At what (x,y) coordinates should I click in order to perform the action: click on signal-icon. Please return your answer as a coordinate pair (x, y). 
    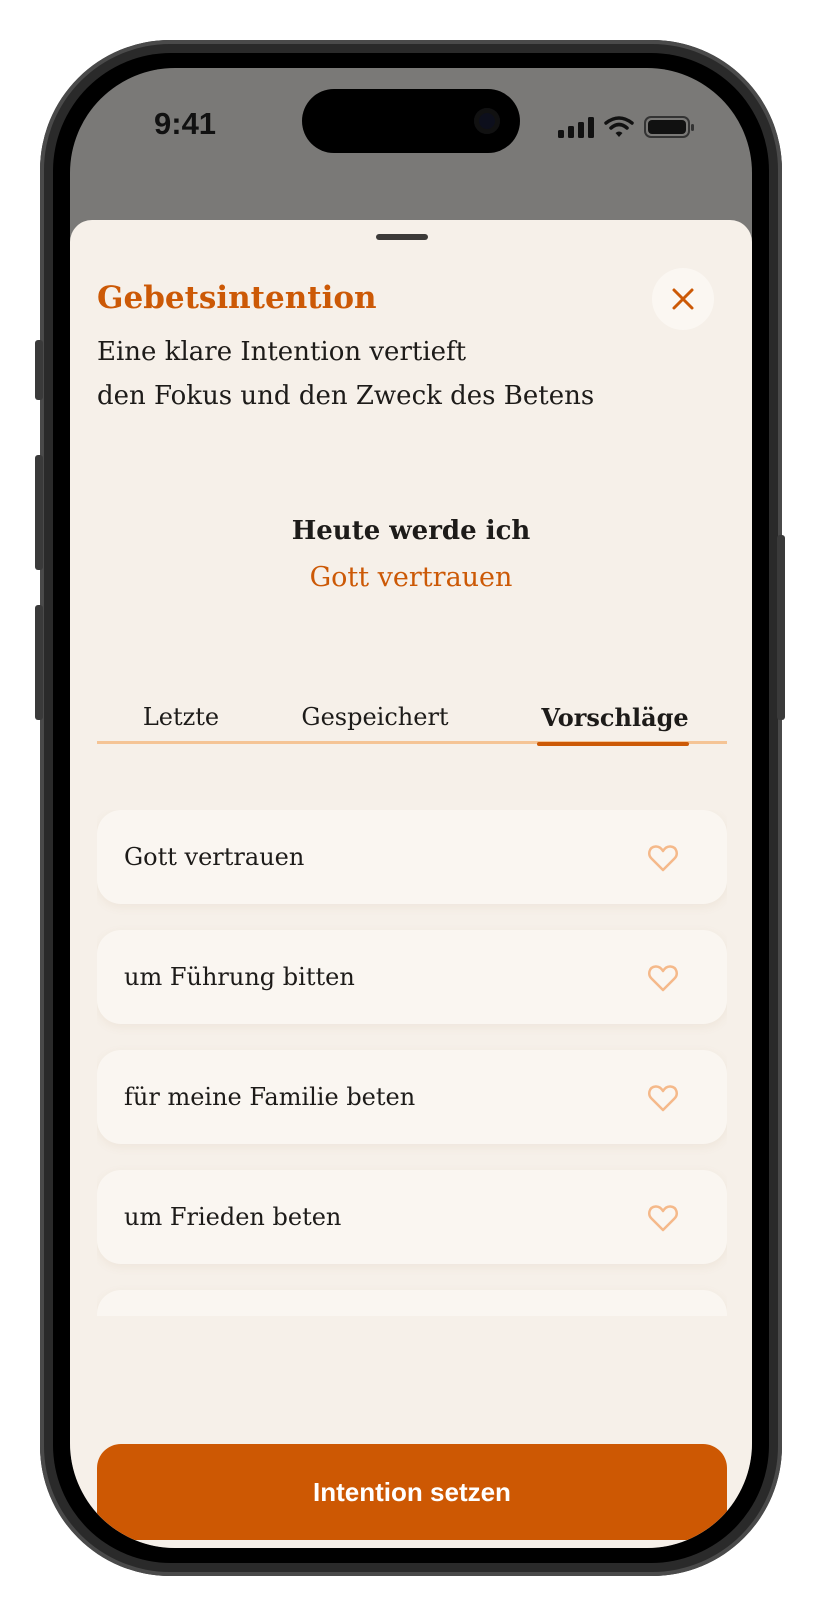
    Looking at the image, I should click on (576, 127).